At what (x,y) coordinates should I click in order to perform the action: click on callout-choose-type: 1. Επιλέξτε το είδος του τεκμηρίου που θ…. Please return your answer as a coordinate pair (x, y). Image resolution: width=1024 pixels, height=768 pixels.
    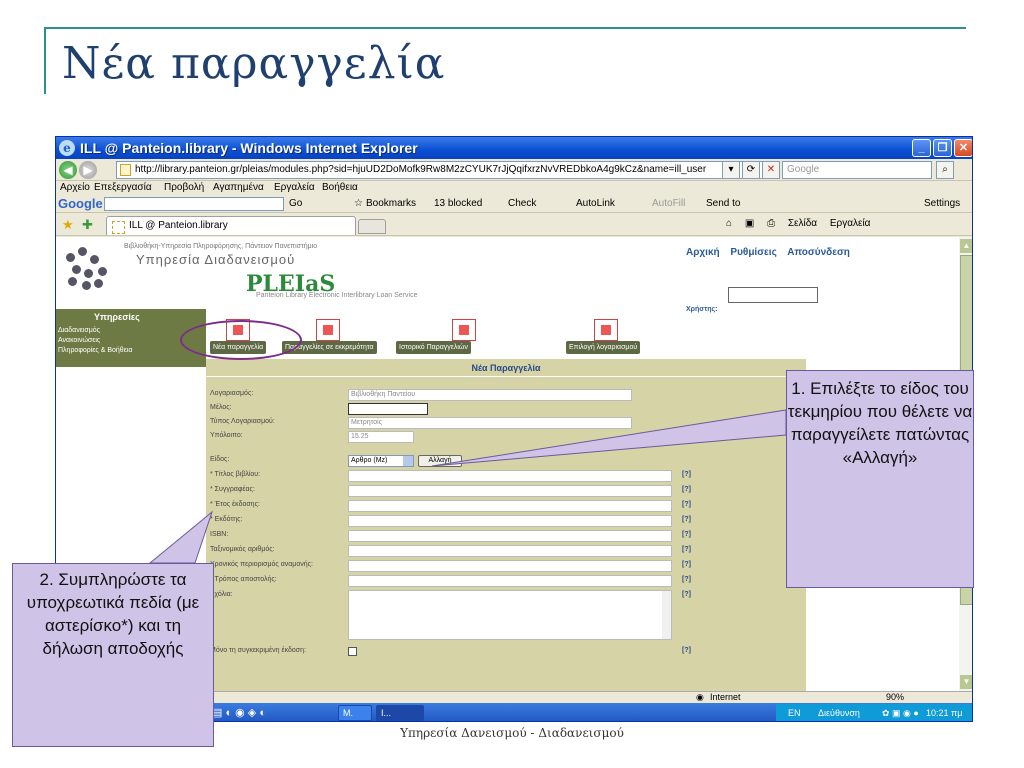
    Looking at the image, I should click on (880, 479).